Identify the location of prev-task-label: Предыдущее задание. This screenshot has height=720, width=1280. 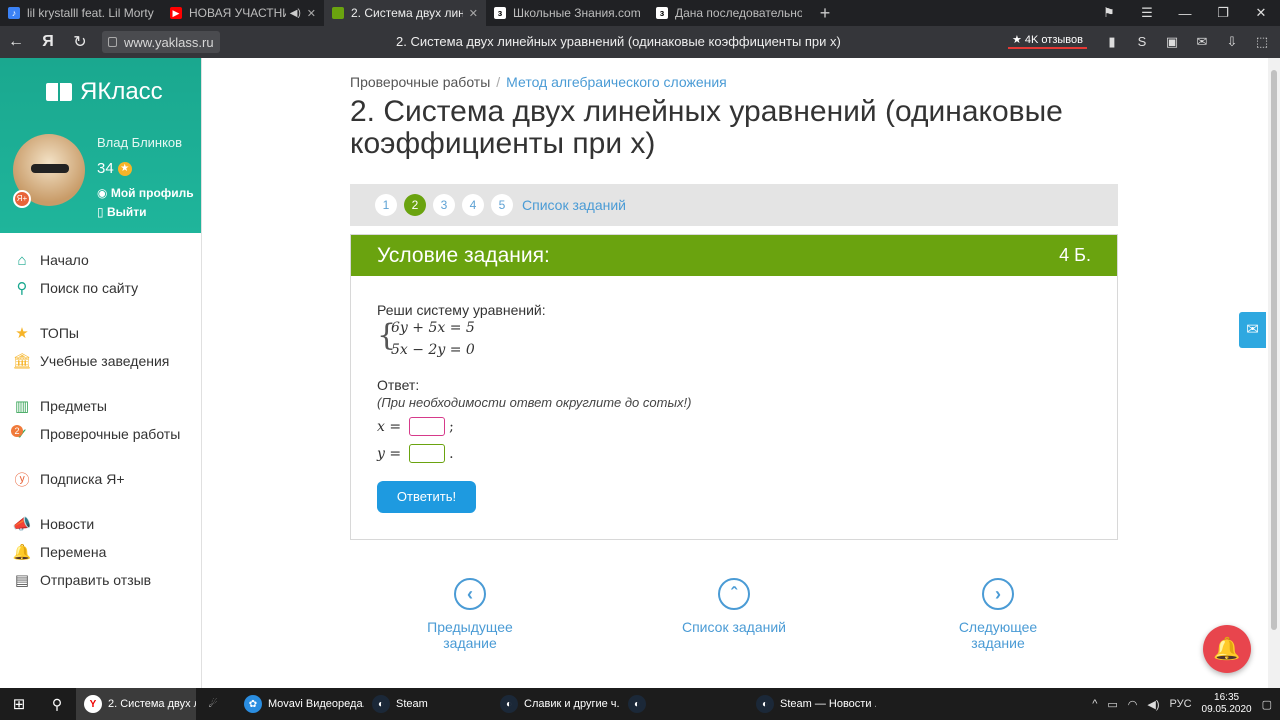
(470, 635).